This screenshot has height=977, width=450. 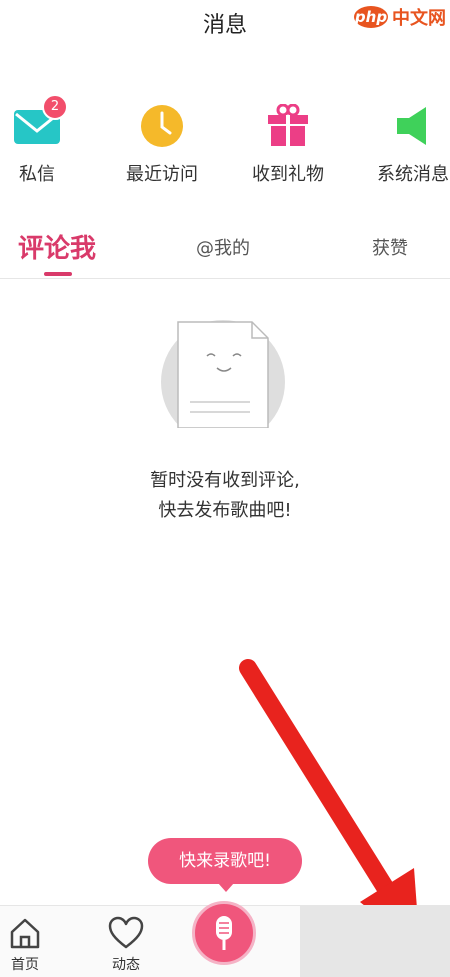 What do you see at coordinates (225, 510) in the screenshot?
I see `empty-state-line: 快去发布歌曲吧!` at bounding box center [225, 510].